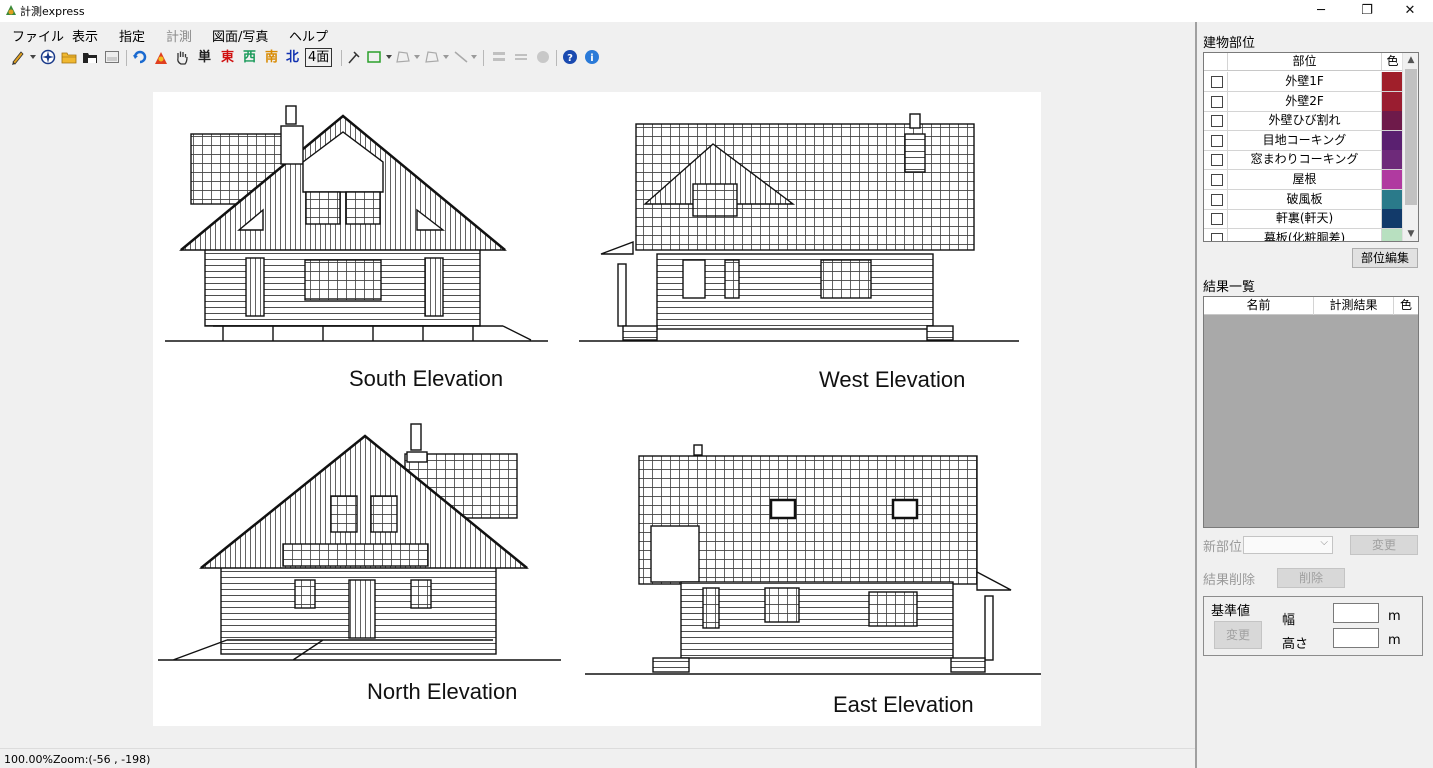  I want to click on info-icon: i, so click(592, 57).